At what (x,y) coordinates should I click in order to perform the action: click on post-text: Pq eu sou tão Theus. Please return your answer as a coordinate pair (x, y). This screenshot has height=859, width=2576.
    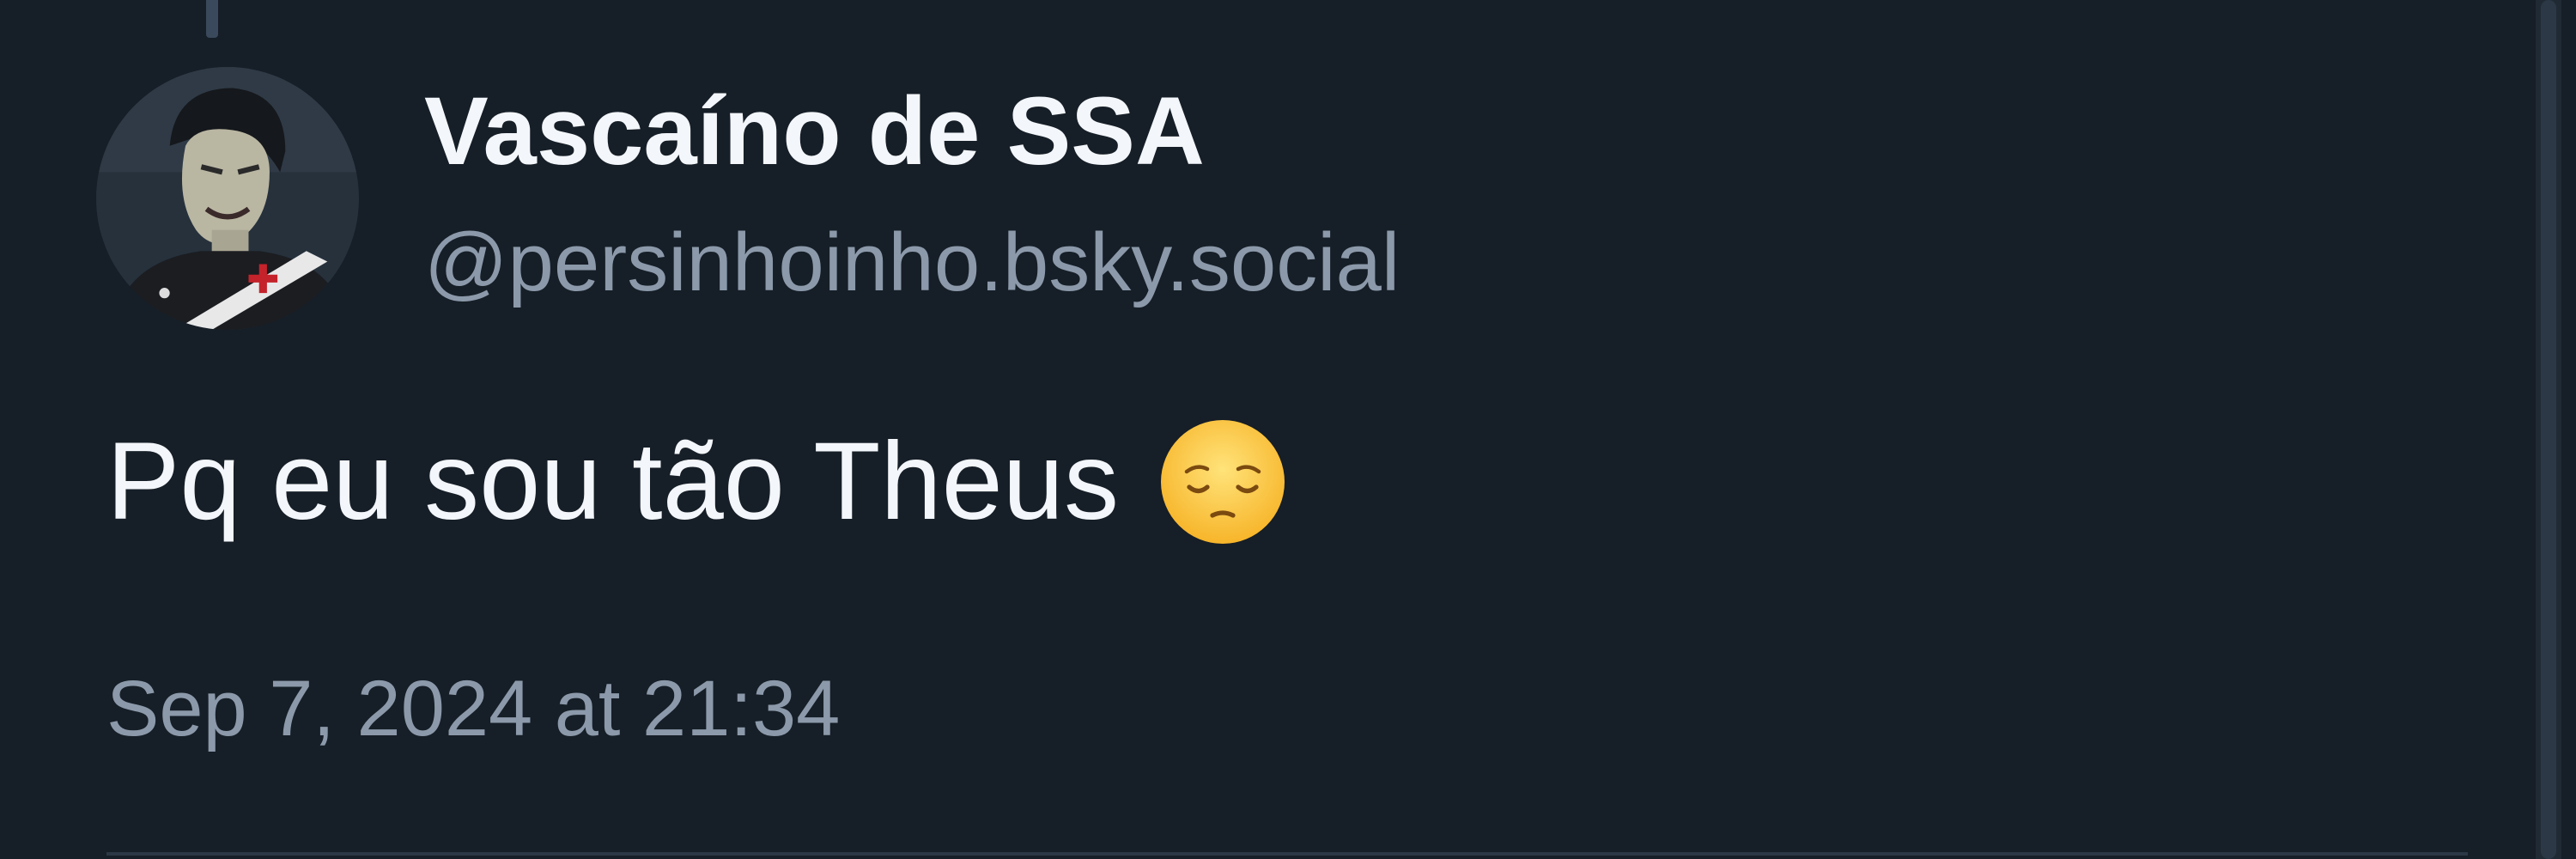
    Looking at the image, I should click on (612, 482).